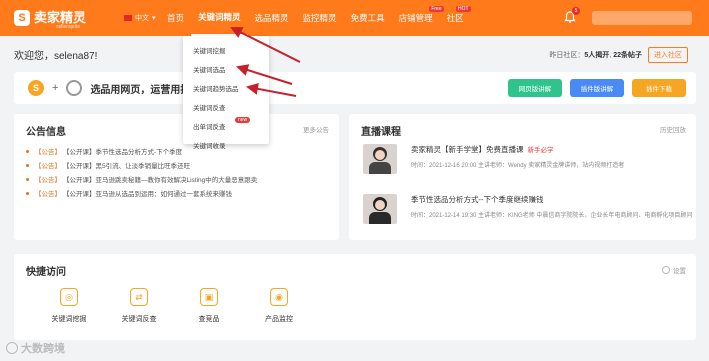  I want to click on nav-item-community: 社区 HOT, so click(455, 18).